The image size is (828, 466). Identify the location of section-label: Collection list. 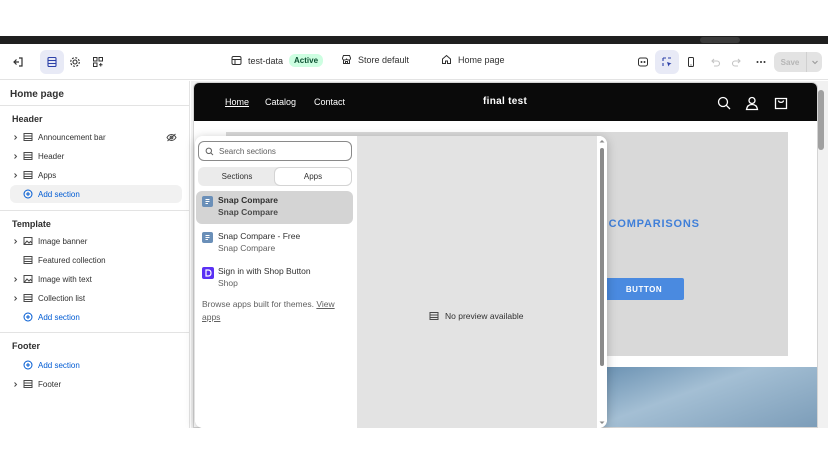
(62, 298).